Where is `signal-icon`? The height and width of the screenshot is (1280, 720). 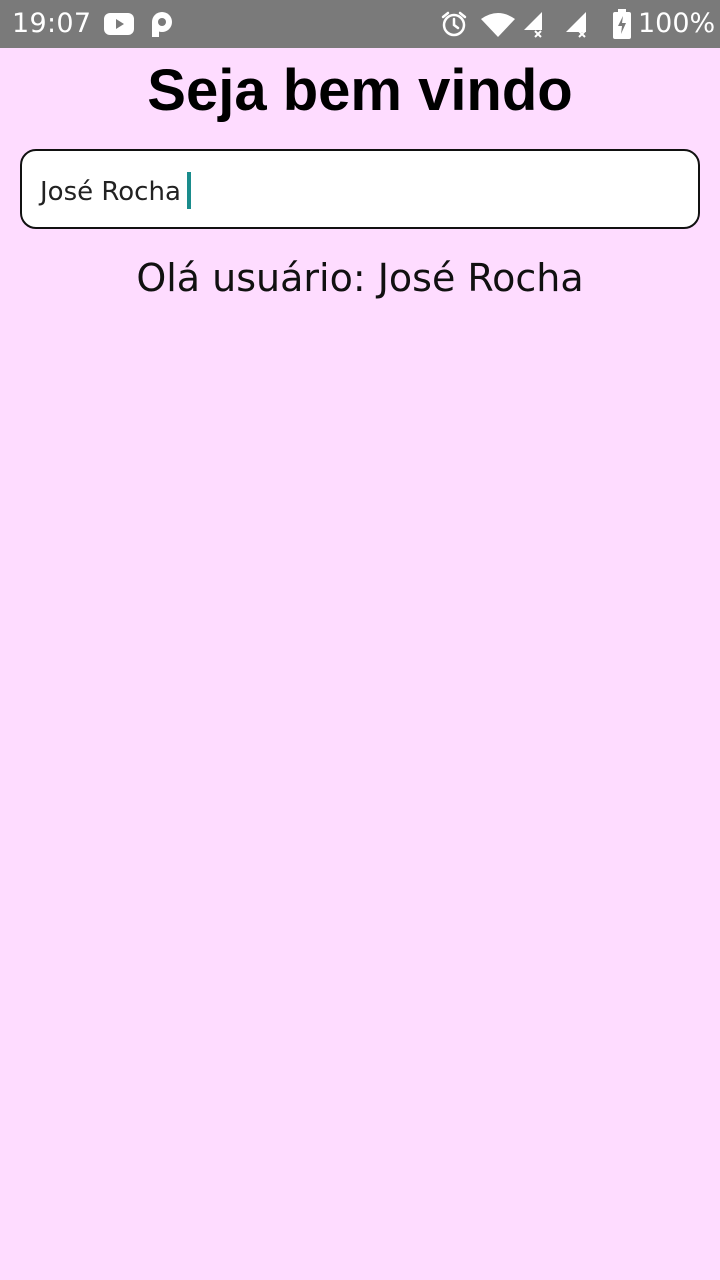
signal-icon is located at coordinates (533, 25).